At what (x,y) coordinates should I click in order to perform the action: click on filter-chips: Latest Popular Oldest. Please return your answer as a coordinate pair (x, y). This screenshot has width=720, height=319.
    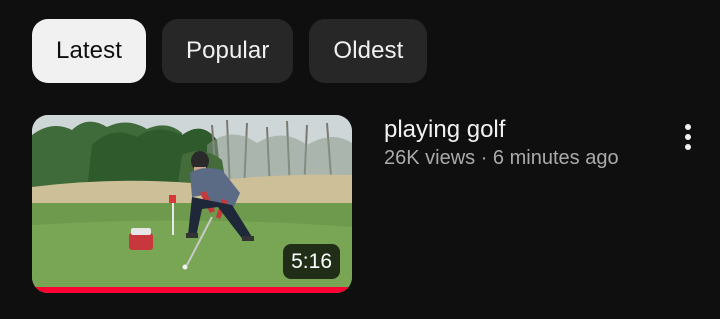
    Looking at the image, I should click on (230, 51).